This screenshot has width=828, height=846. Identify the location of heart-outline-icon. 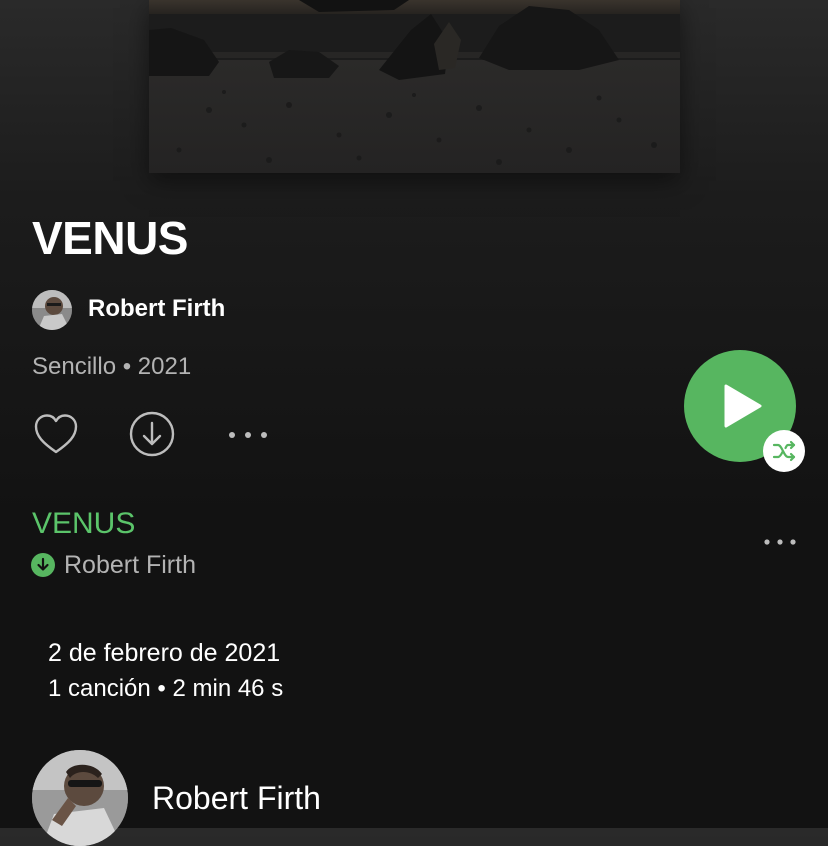
(56, 434).